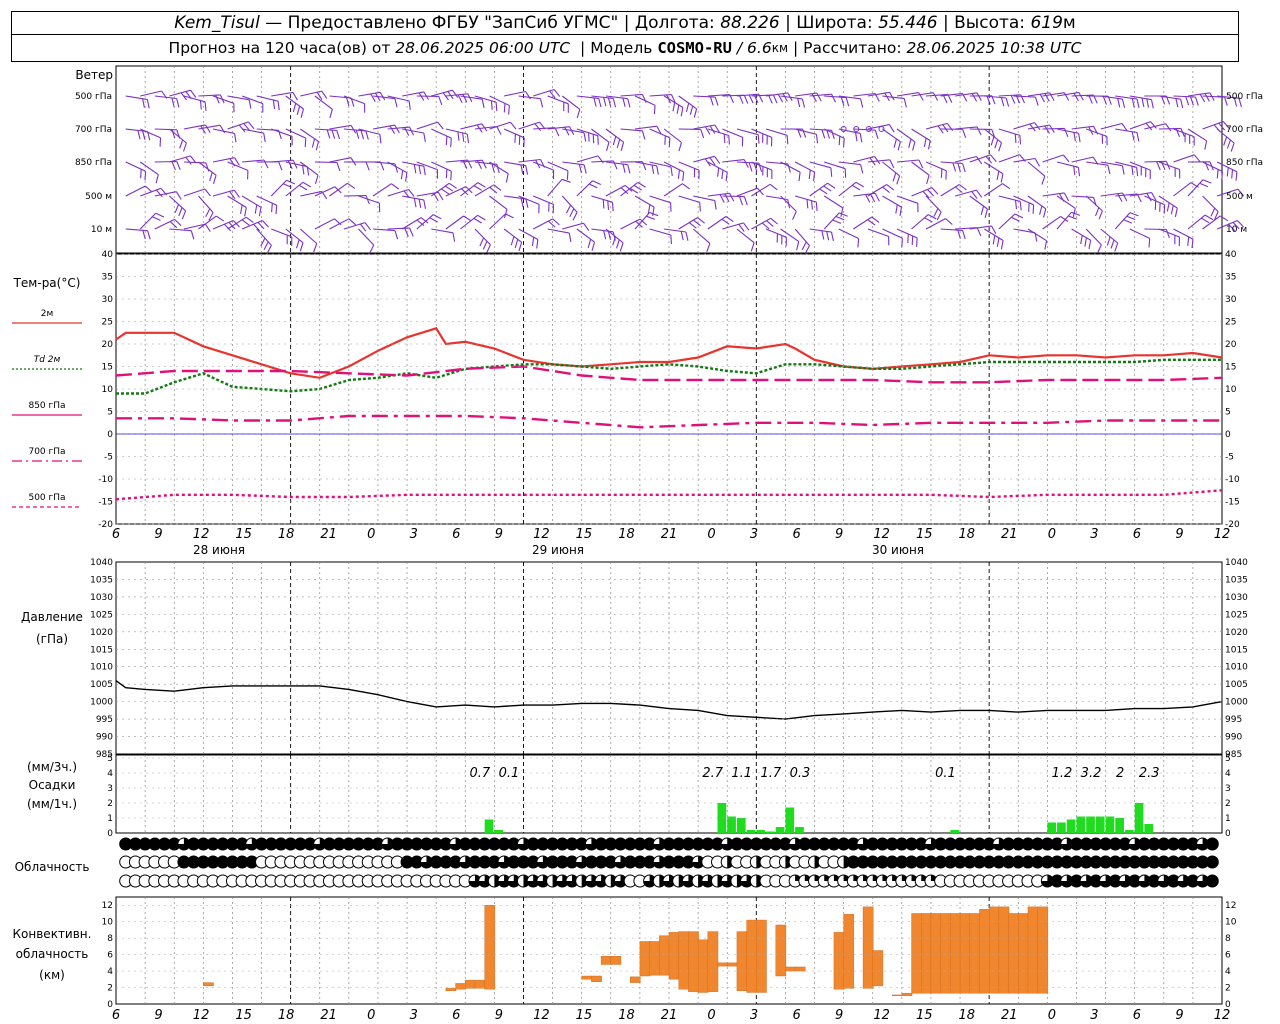 The height and width of the screenshot is (1024, 1280). Describe the element at coordinates (110, 759) in the screenshot. I see `precip-tick-left: 5` at that location.